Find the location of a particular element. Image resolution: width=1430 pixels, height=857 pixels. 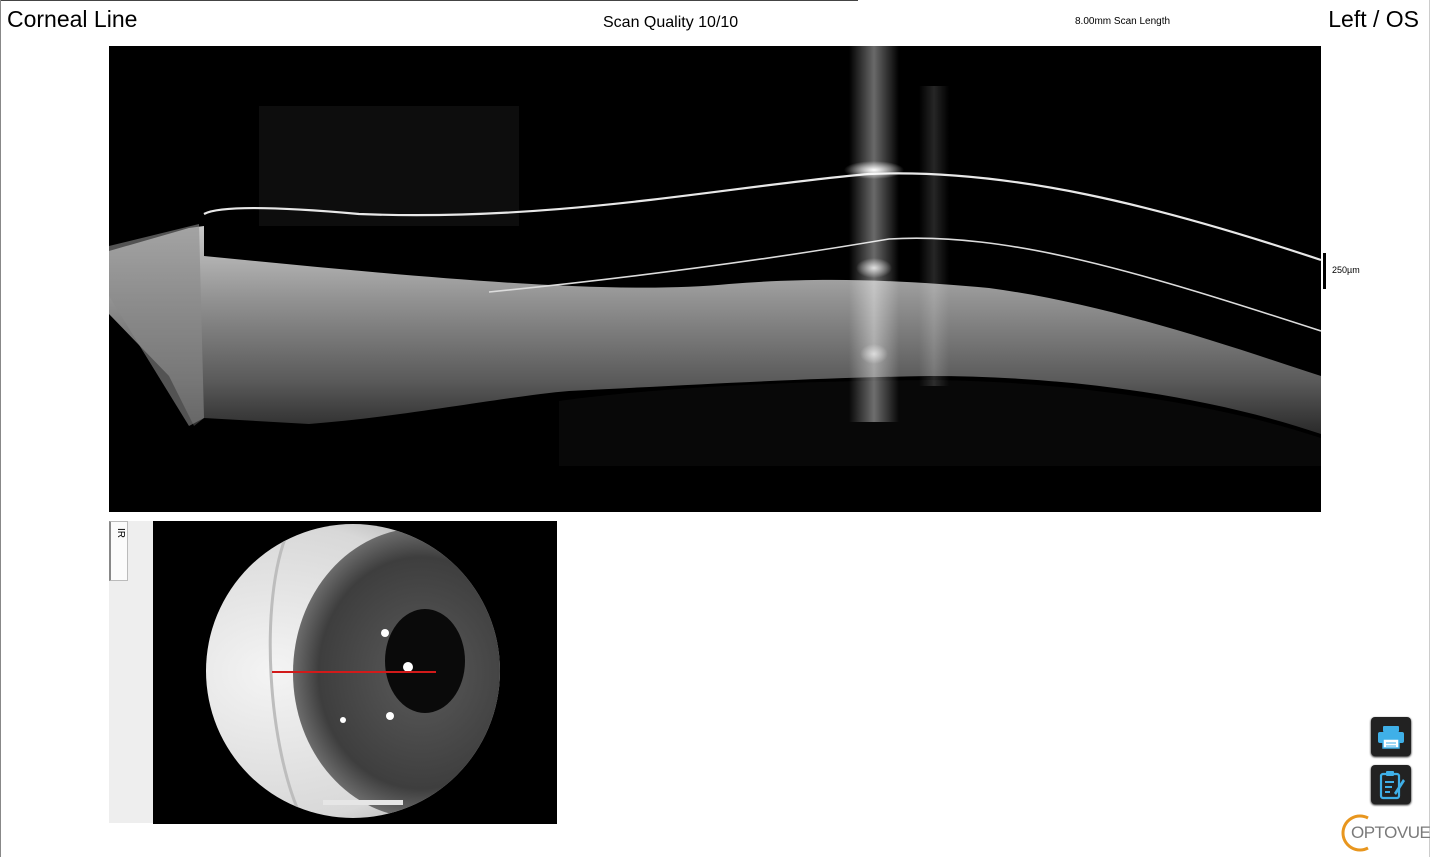

ir-eye-image is located at coordinates (355, 672).